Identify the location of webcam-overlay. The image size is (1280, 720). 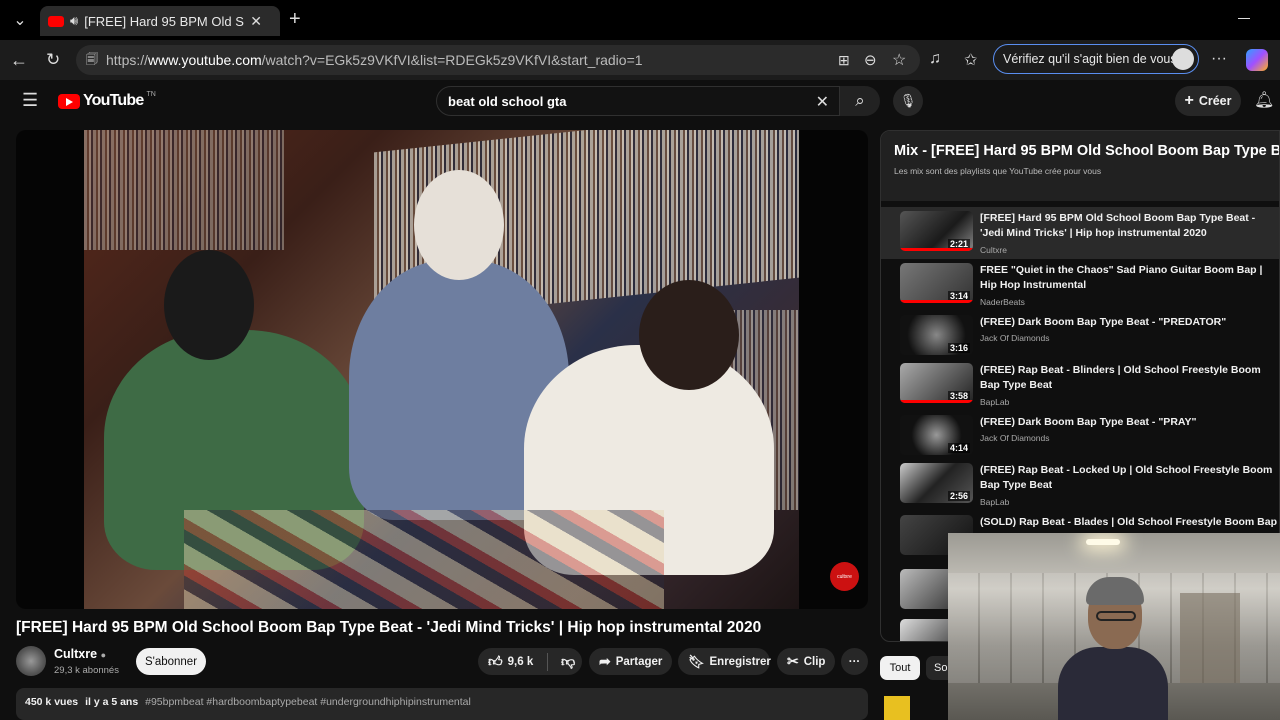
(1114, 626).